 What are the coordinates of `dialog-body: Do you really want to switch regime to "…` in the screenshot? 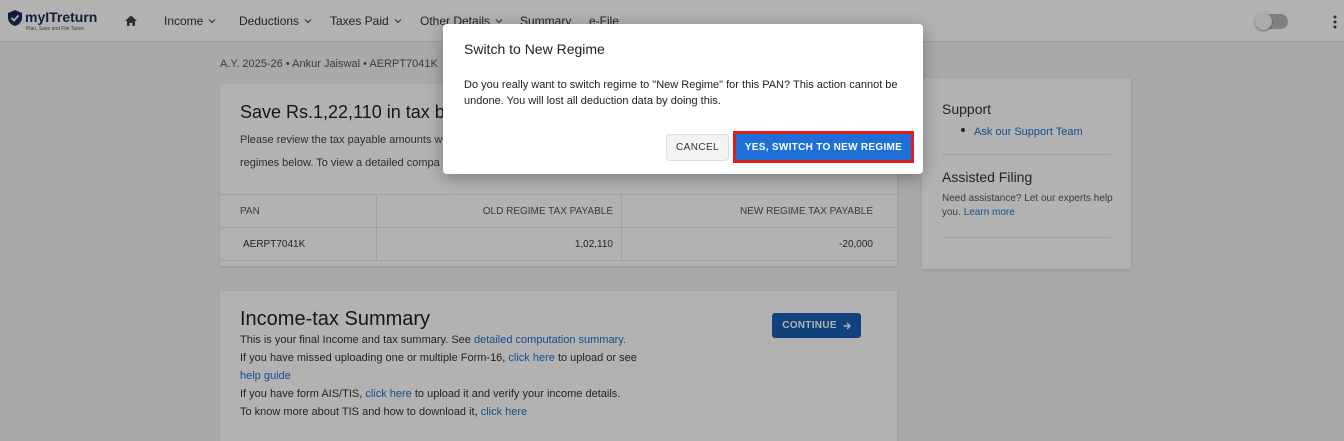 It's located at (681, 93).